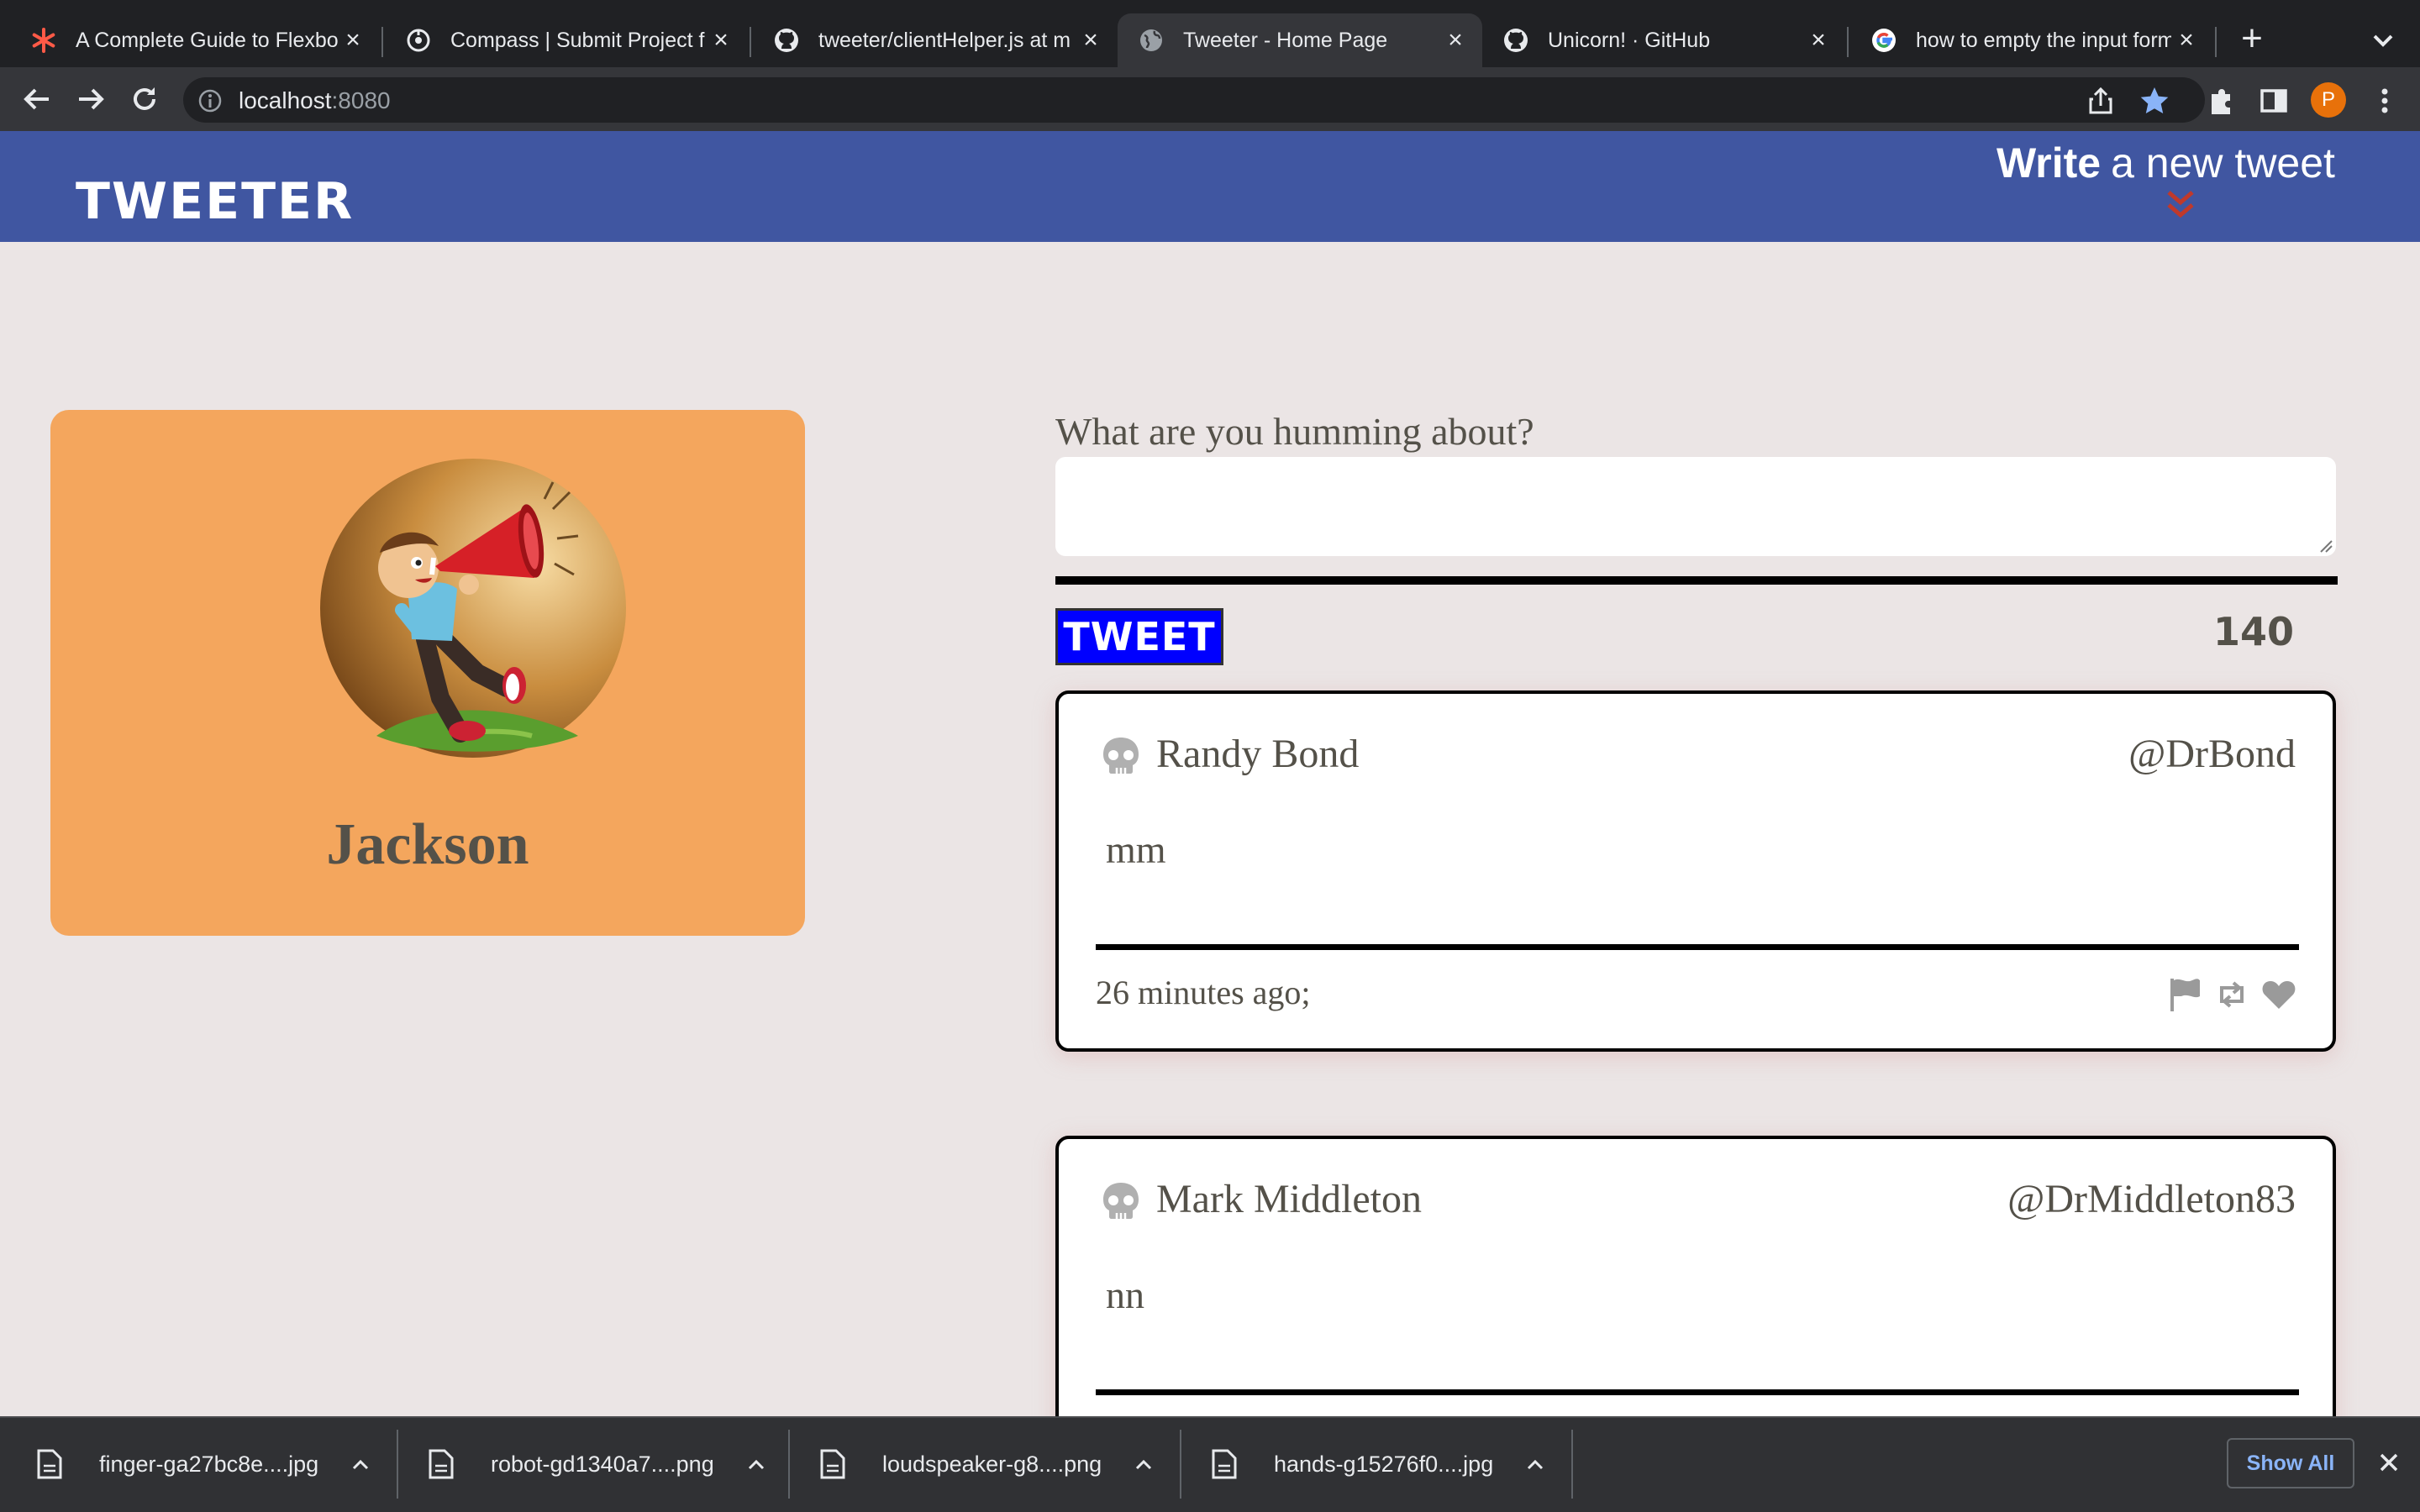 Image resolution: width=2420 pixels, height=1512 pixels. What do you see at coordinates (2389, 1462) in the screenshot?
I see `close-icon` at bounding box center [2389, 1462].